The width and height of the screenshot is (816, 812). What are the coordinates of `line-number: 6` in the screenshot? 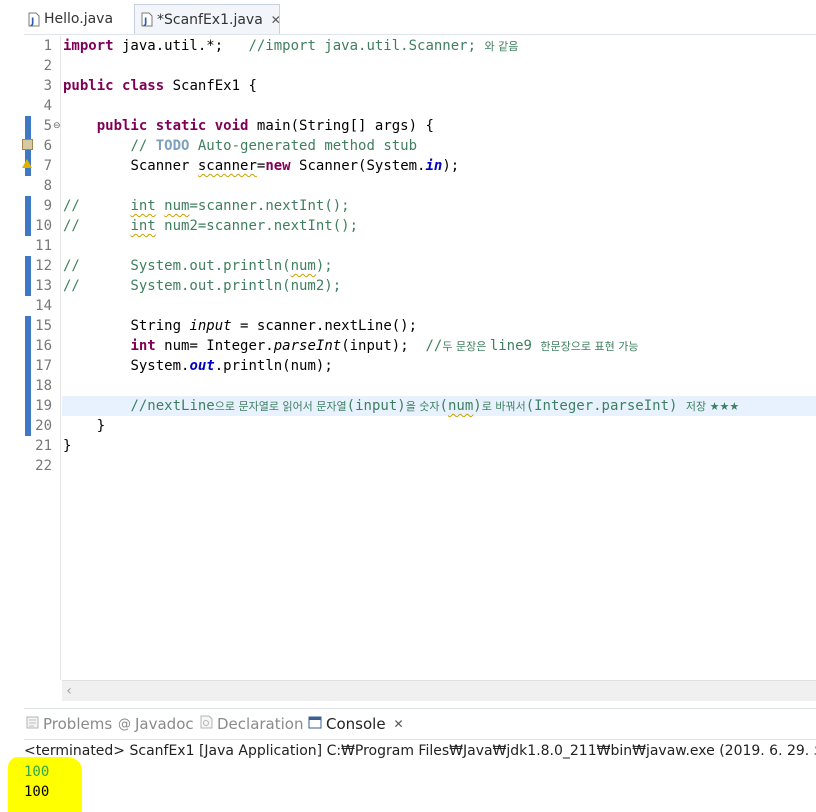 It's located at (47, 146).